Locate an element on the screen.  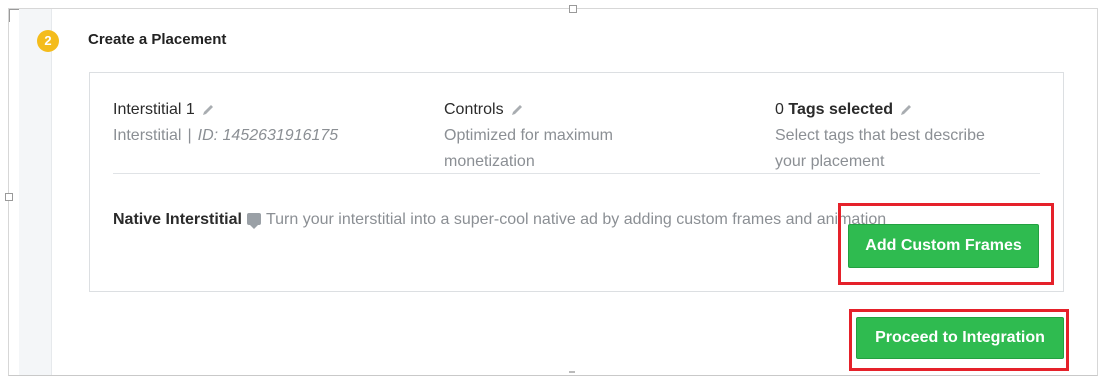
resize-handle-bottom is located at coordinates (572, 372).